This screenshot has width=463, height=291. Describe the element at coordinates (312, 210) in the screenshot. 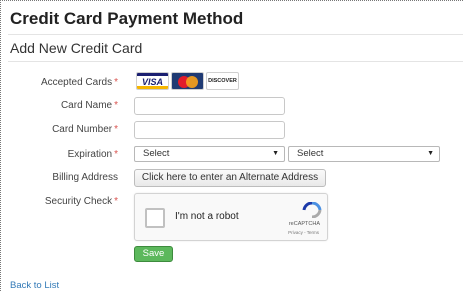

I see `recaptcha-logo-icon` at that location.